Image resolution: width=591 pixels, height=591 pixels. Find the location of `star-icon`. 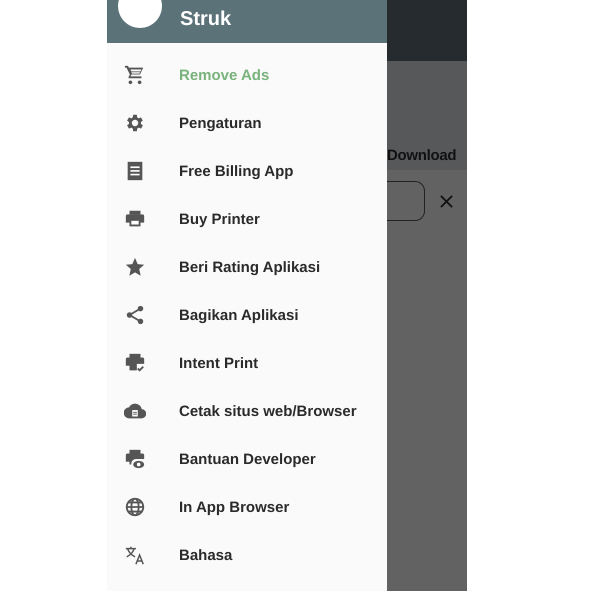

star-icon is located at coordinates (135, 267).